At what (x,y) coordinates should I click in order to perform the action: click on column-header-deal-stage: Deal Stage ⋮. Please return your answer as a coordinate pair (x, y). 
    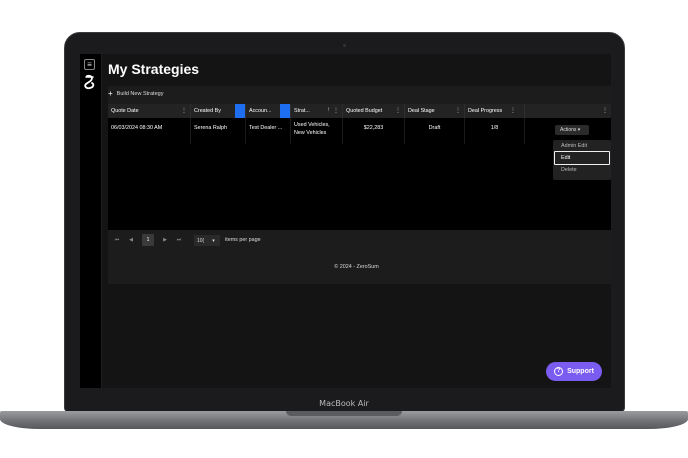
    Looking at the image, I should click on (435, 111).